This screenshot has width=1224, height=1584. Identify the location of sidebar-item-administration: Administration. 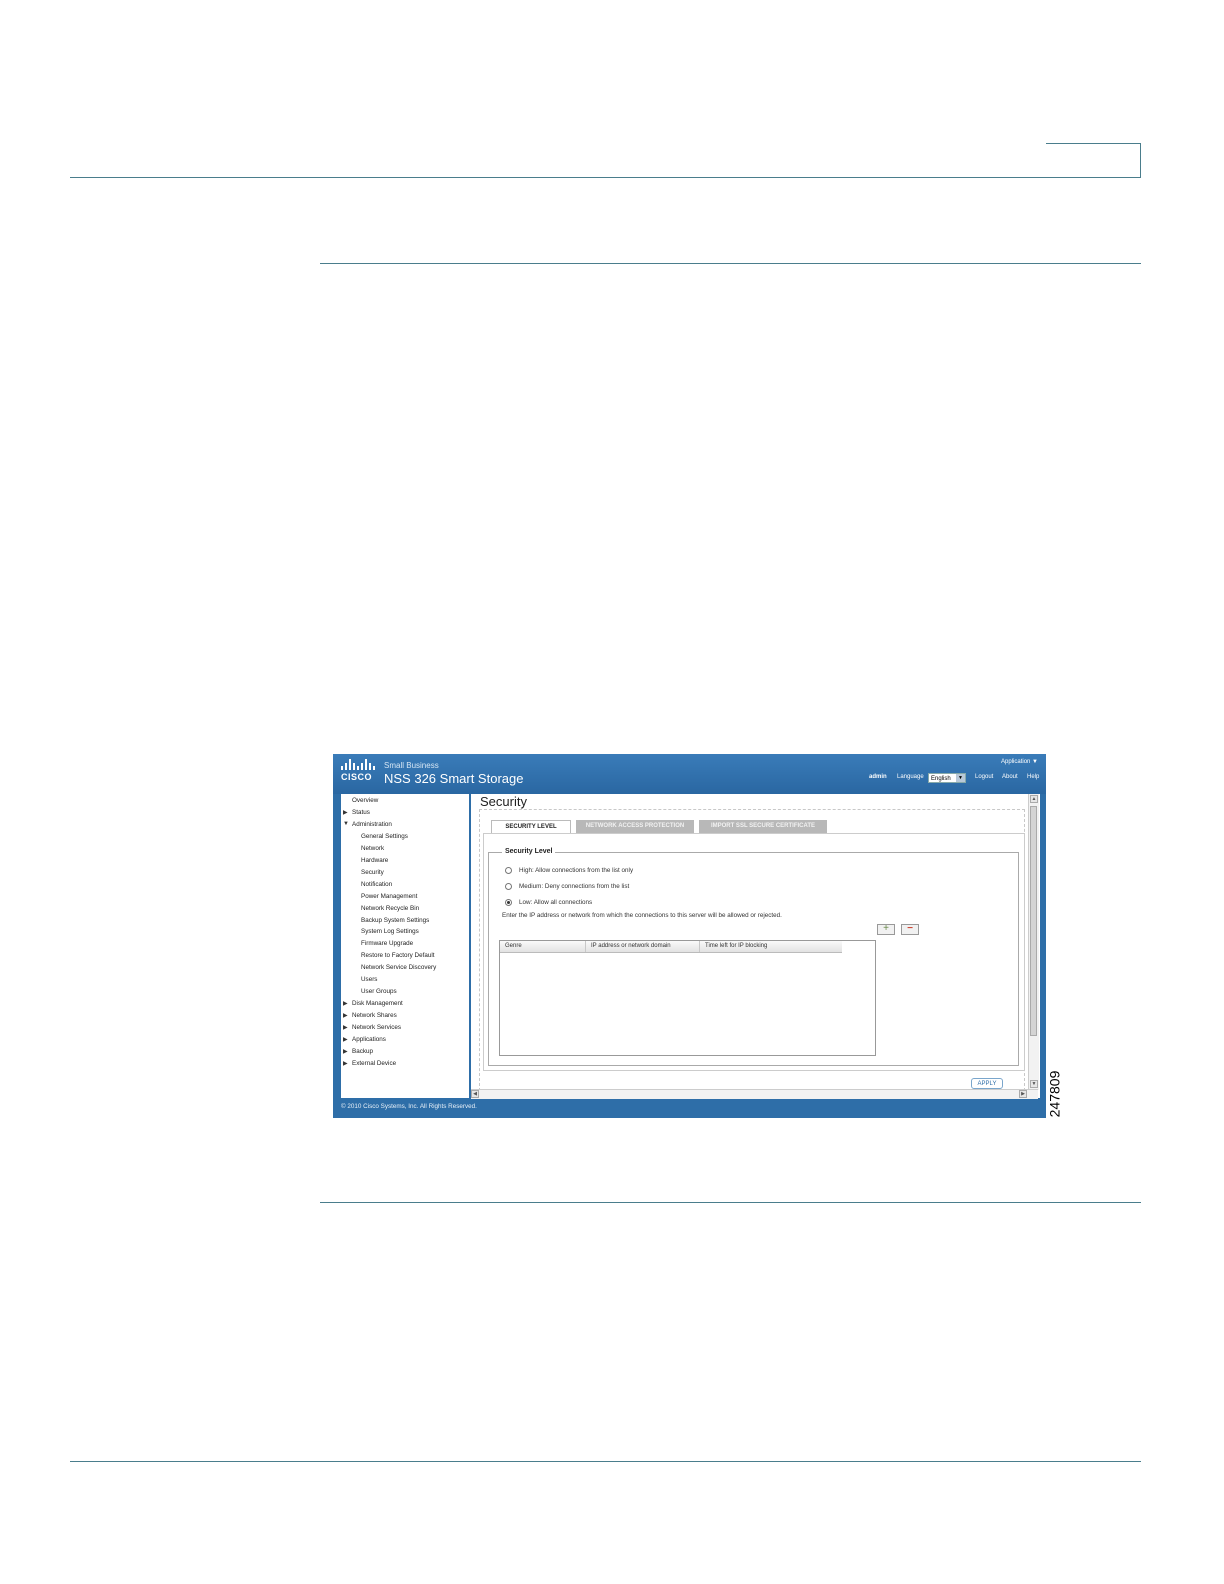
(372, 824).